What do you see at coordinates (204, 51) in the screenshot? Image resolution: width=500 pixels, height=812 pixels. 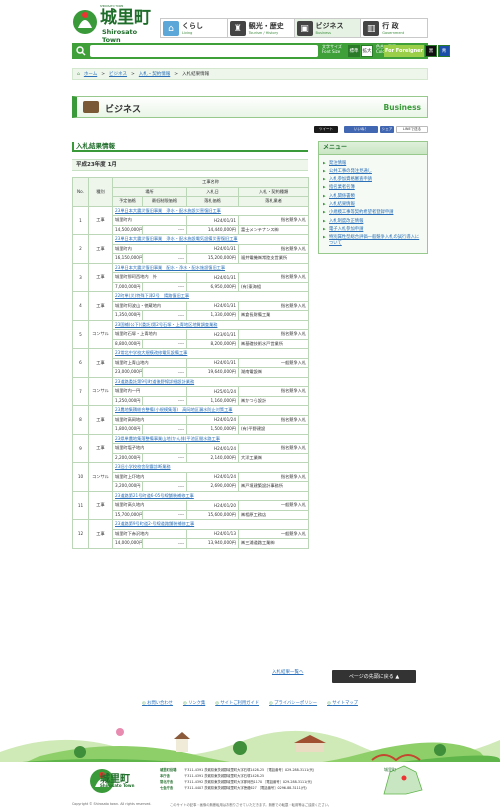 I see `search-input` at bounding box center [204, 51].